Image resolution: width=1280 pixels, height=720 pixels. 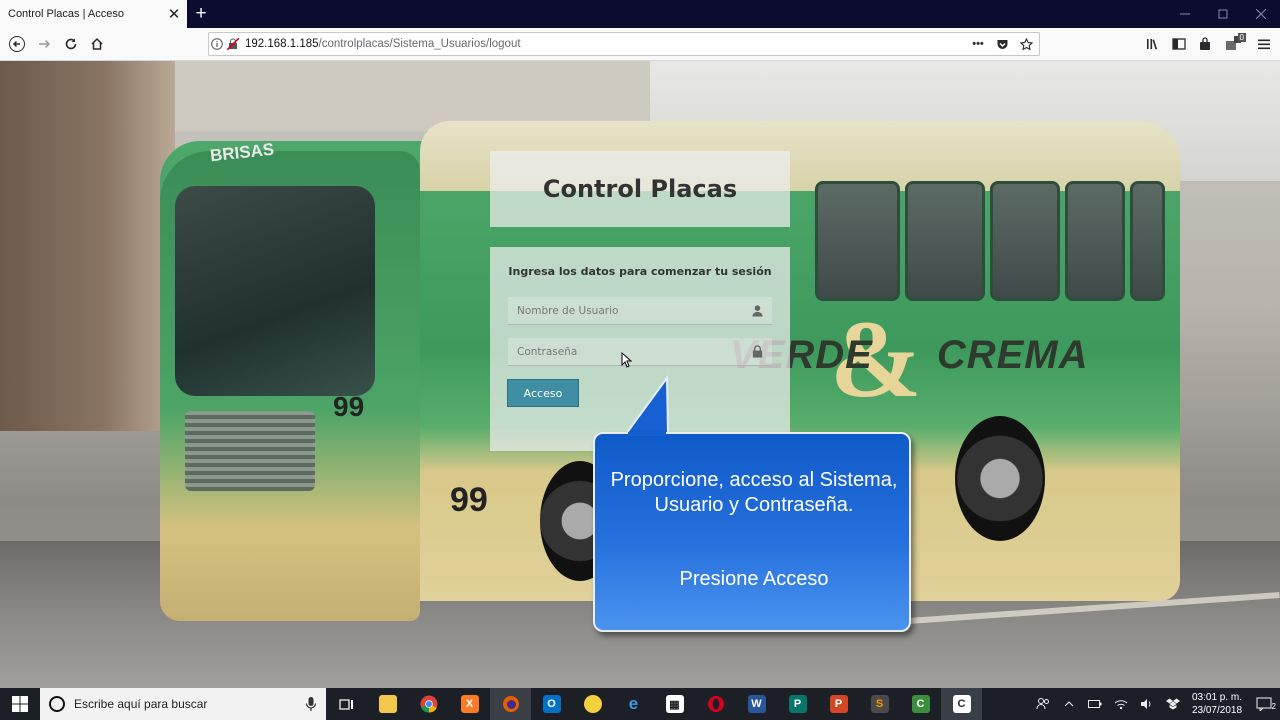 What do you see at coordinates (217, 44) in the screenshot?
I see `info-icon` at bounding box center [217, 44].